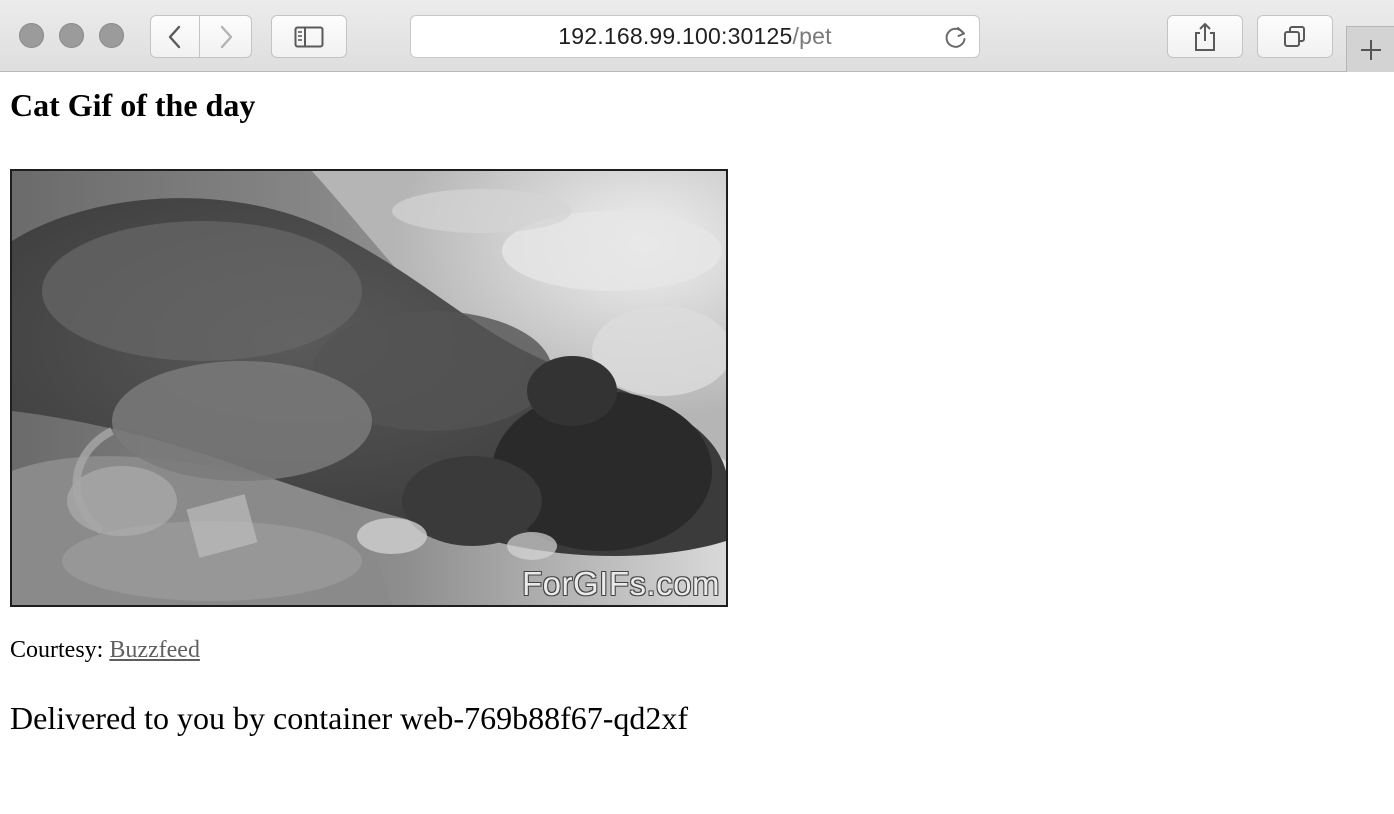 Image resolution: width=1394 pixels, height=814 pixels. What do you see at coordinates (111, 35) in the screenshot?
I see `zoom-window-button` at bounding box center [111, 35].